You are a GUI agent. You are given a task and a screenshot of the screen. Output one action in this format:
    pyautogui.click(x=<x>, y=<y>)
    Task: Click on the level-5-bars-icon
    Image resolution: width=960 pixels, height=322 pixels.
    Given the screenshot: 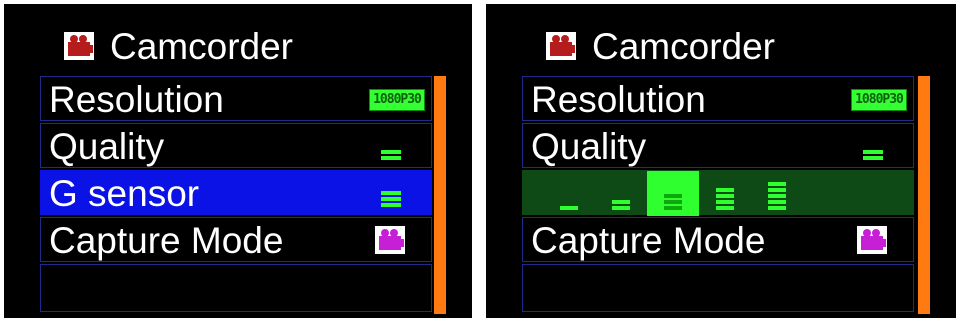 What is the action you would take?
    pyautogui.click(x=777, y=196)
    